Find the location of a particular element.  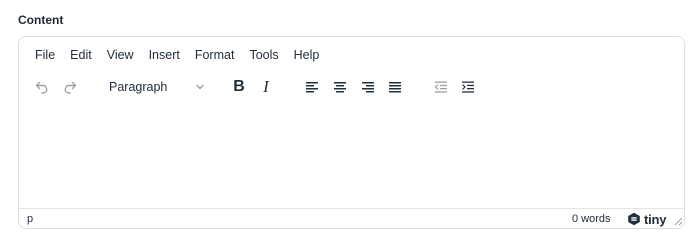

align-justify-icon is located at coordinates (395, 87).